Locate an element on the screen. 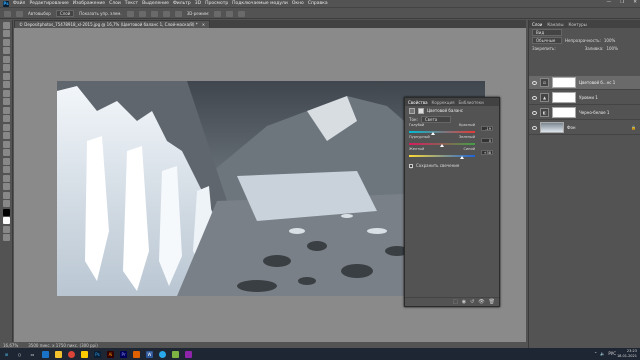 The image size is (640, 360). preserve-luminosity-checkbox: ✓ is located at coordinates (411, 166).